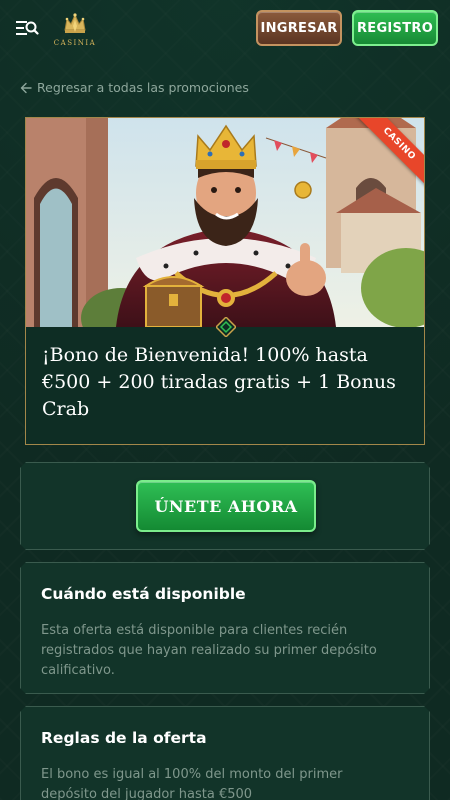 Image resolution: width=450 pixels, height=800 pixels. I want to click on back-to-promotions-link: Regresar a todas las promociones, so click(134, 87).